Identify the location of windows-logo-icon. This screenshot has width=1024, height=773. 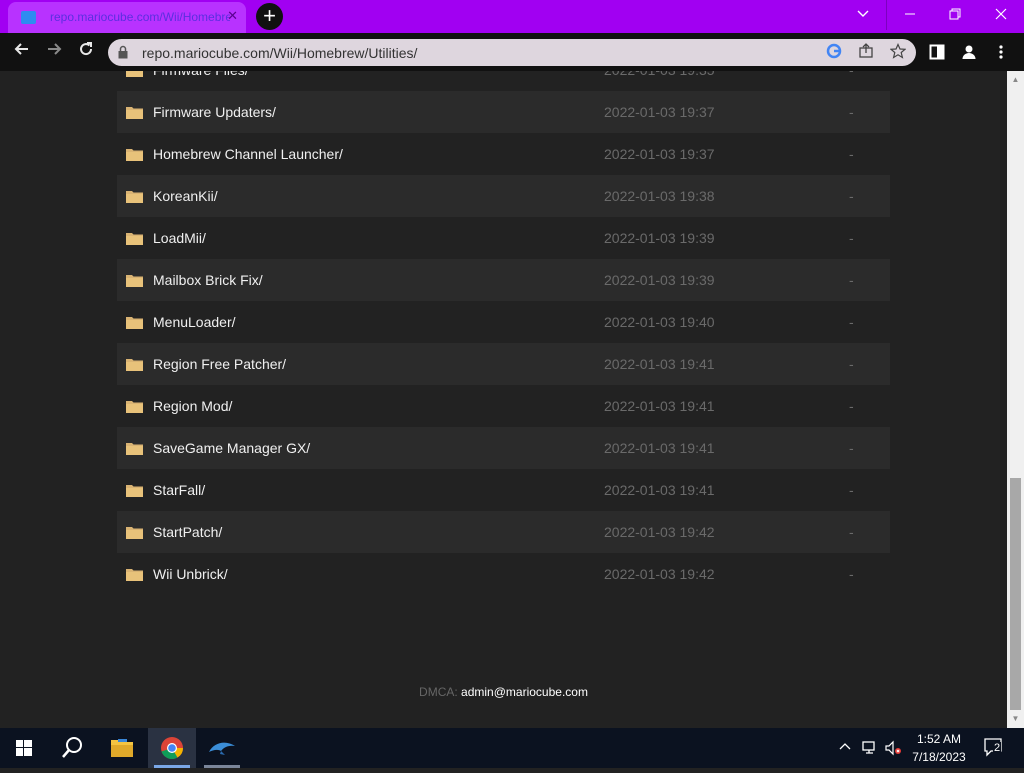
(24, 748).